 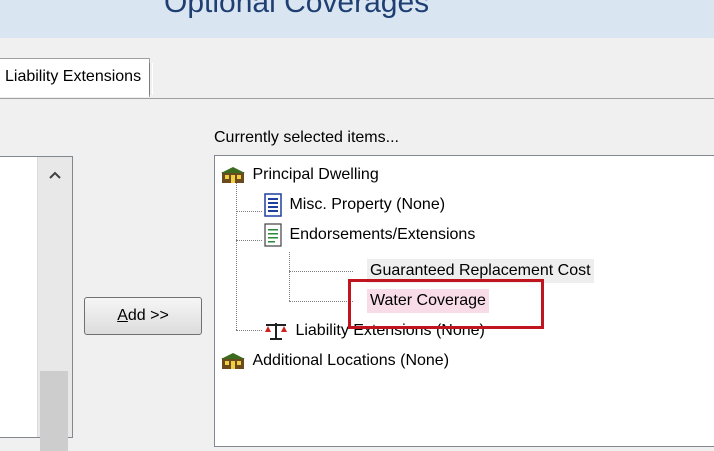 I want to click on scroll-thumb, so click(x=54, y=411).